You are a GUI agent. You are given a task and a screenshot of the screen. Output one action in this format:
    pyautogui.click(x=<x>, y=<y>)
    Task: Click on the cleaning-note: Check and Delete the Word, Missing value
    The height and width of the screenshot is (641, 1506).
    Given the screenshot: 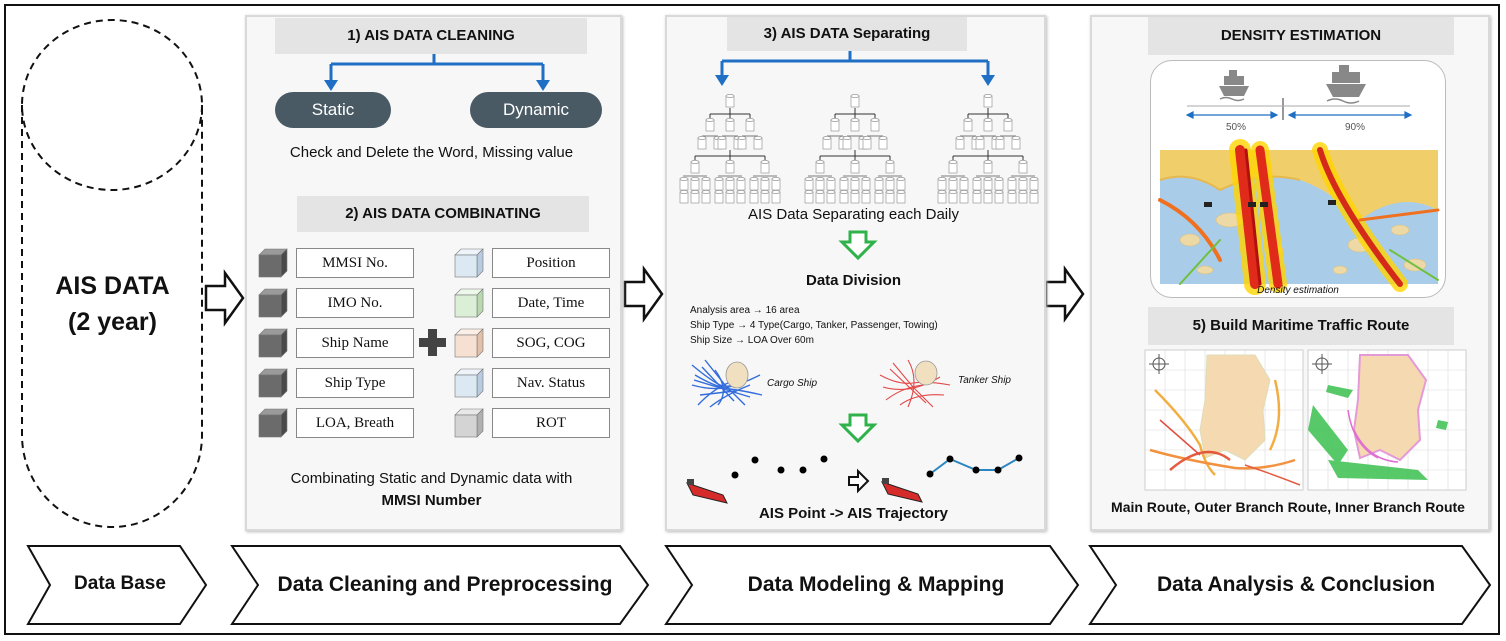 What is the action you would take?
    pyautogui.click(x=431, y=152)
    